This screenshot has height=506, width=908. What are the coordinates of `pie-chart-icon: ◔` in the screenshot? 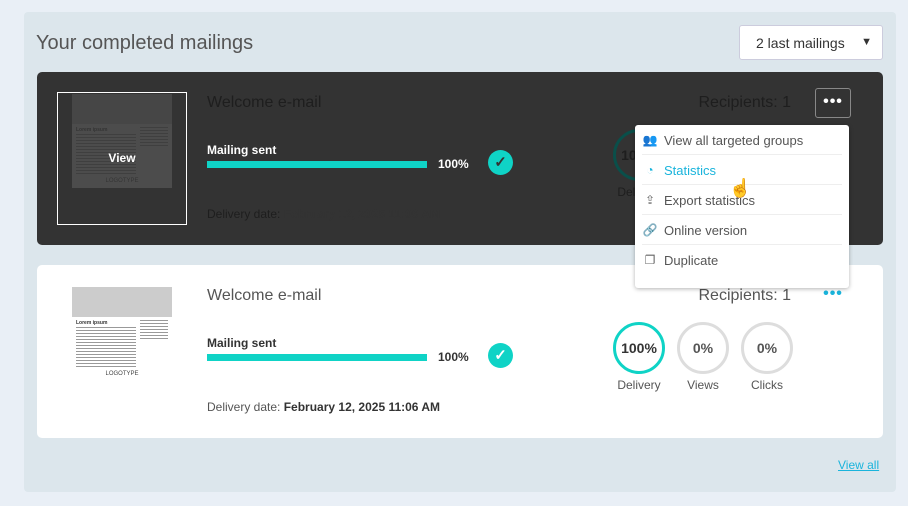 It's located at (650, 170).